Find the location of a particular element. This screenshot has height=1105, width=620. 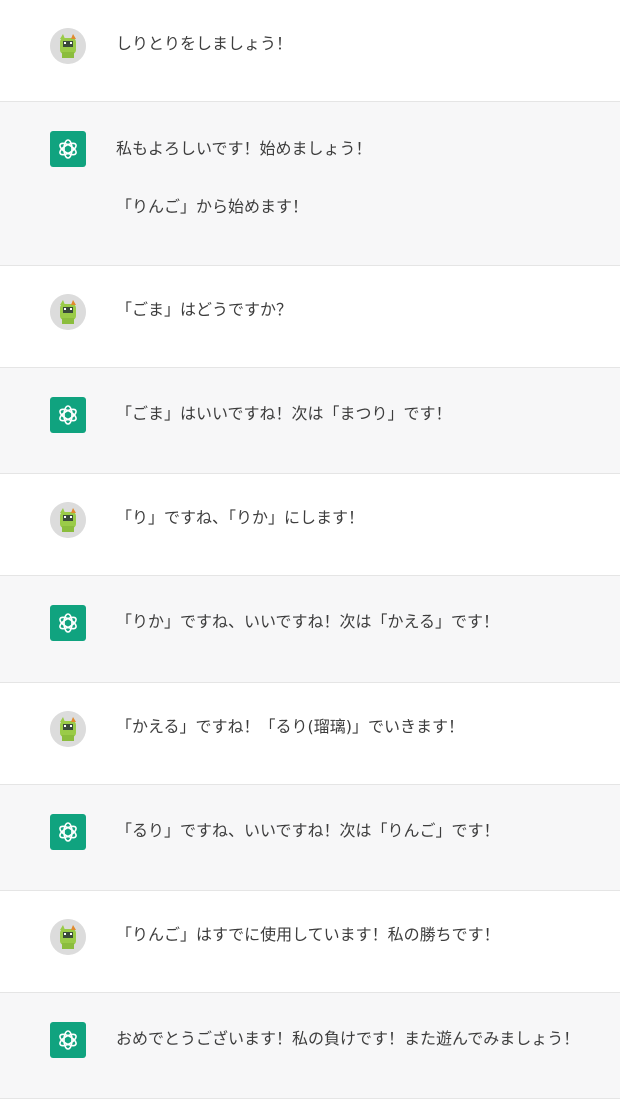

message-text: おめでとうございます！私の負けです！また遊んでみましょう！ is located at coordinates (353, 1039).